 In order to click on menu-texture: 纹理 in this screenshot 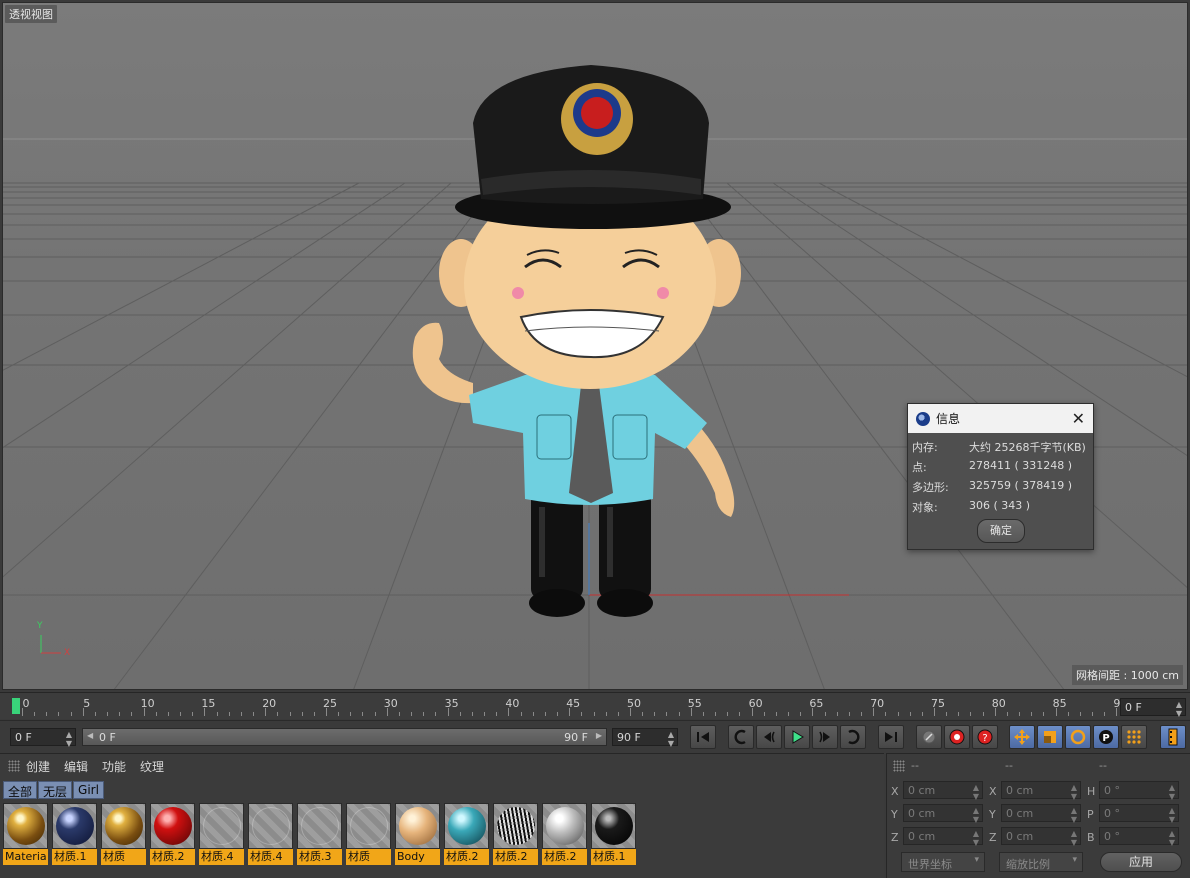, I will do `click(152, 766)`.